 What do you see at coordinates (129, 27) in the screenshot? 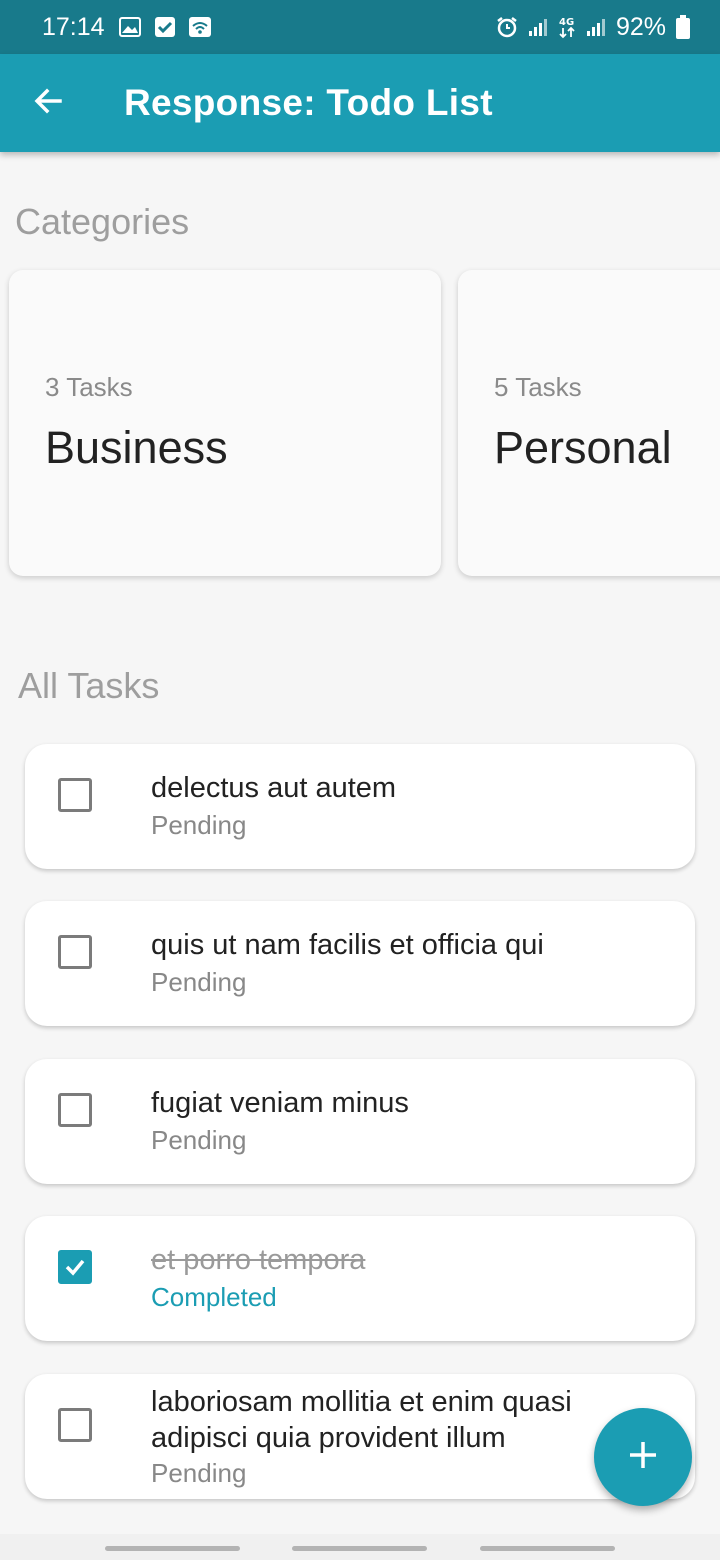
I see `gallery-icon` at bounding box center [129, 27].